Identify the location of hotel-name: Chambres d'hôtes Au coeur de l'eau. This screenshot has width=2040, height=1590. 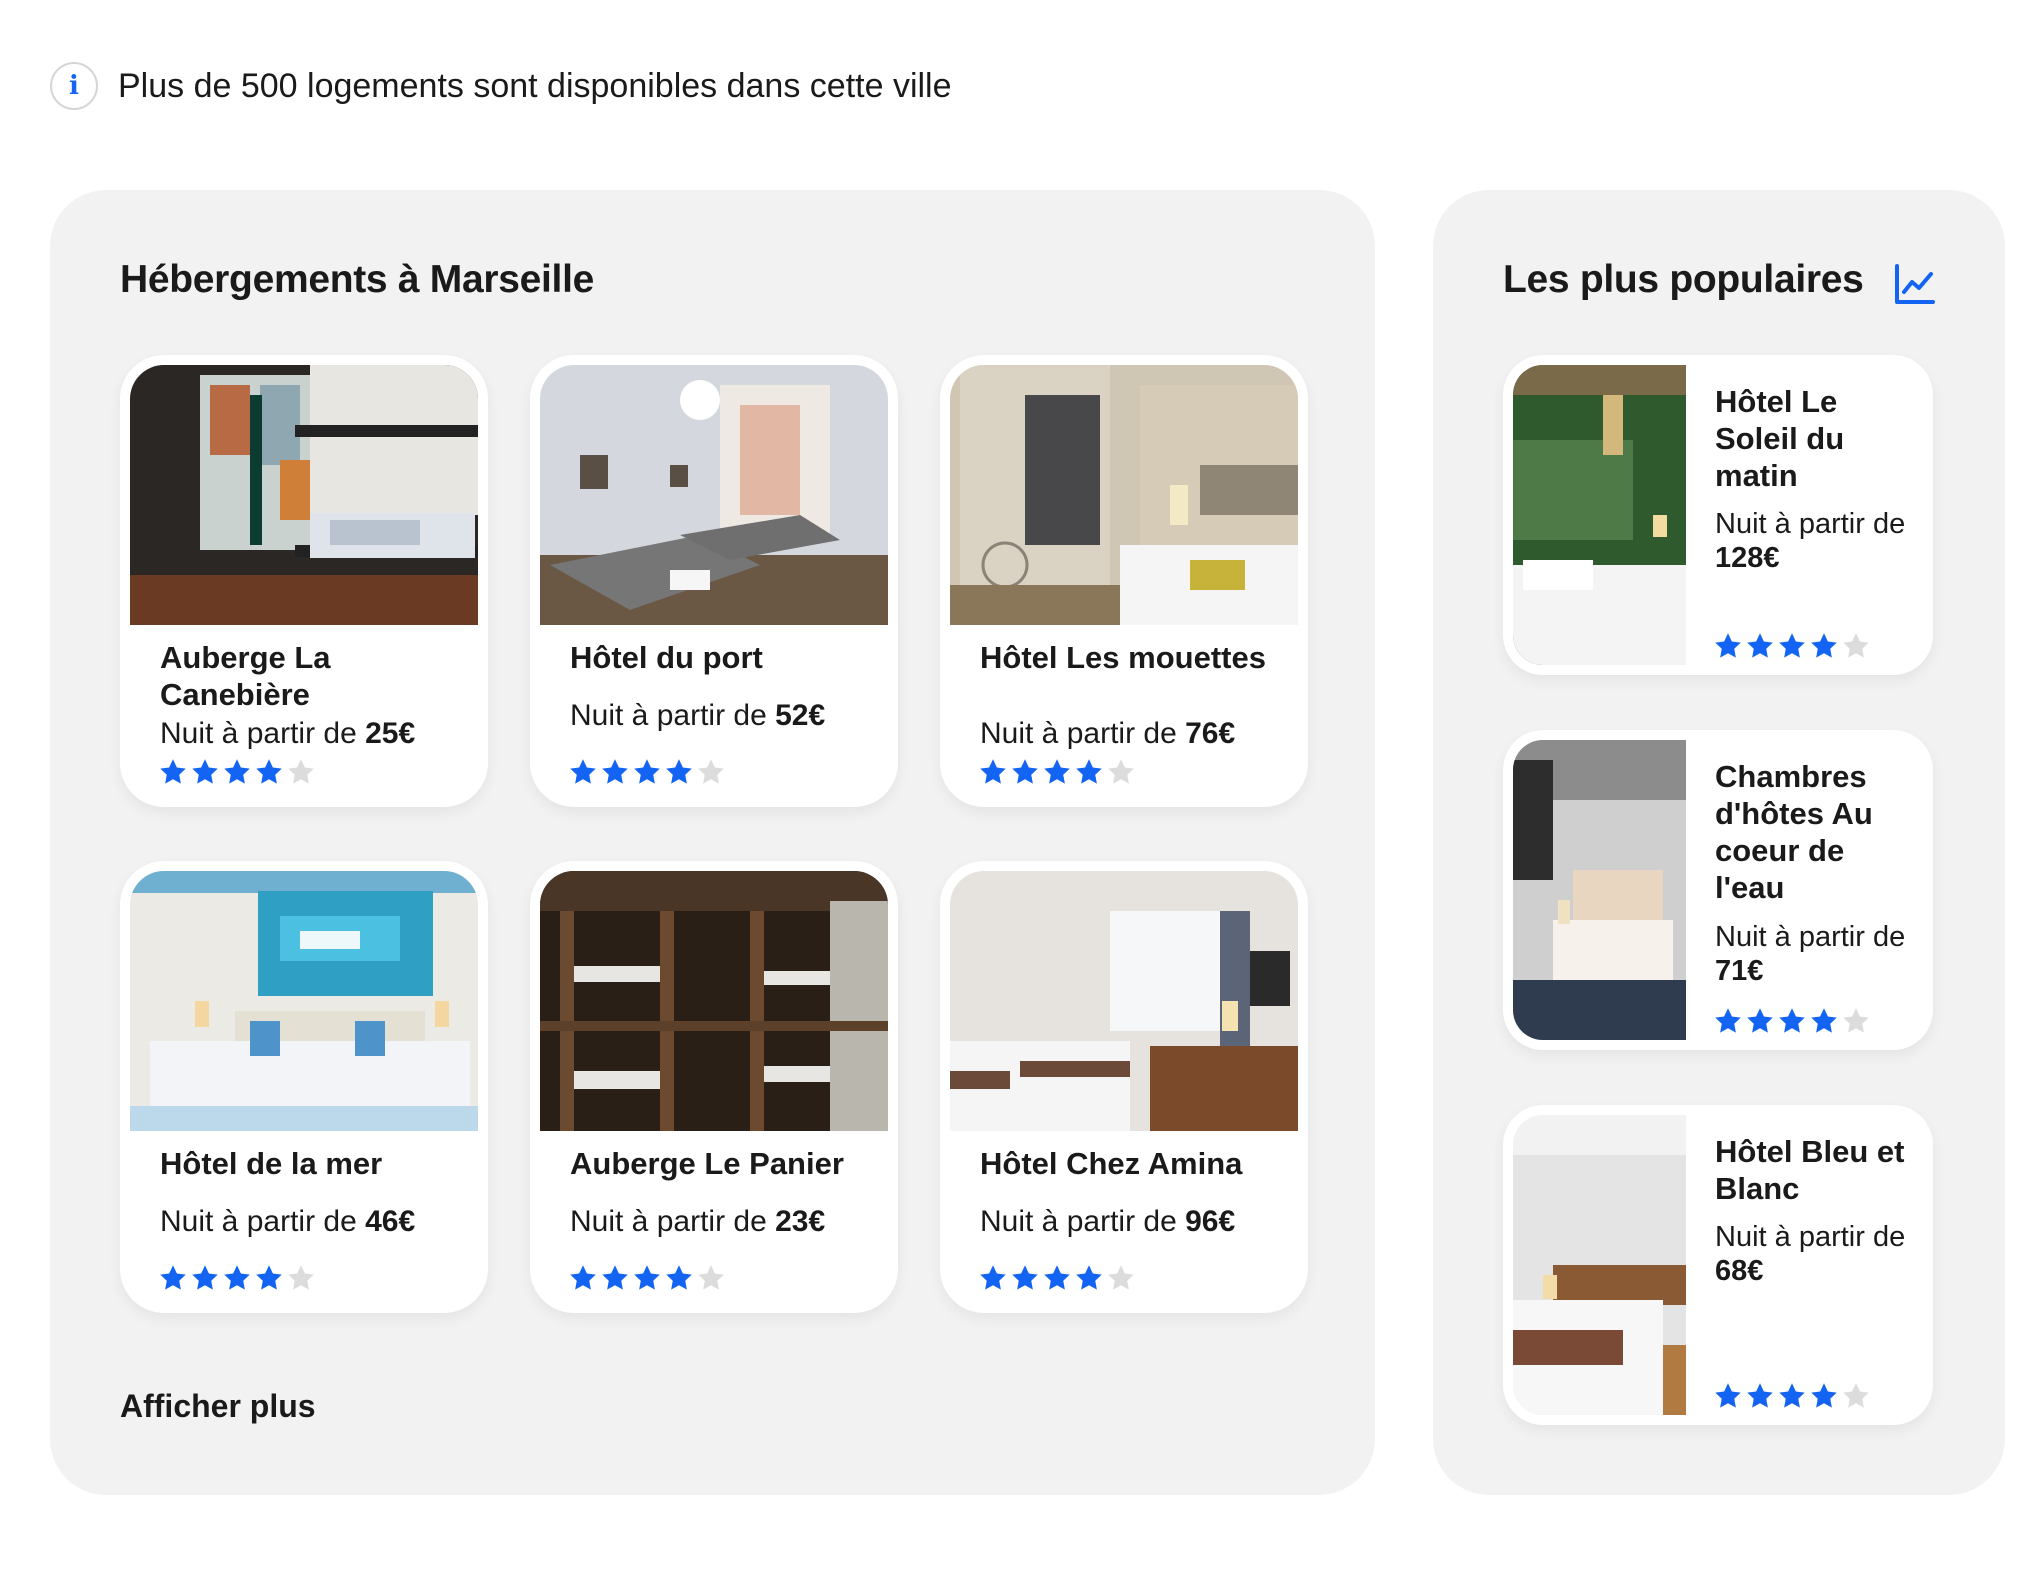
(1794, 832).